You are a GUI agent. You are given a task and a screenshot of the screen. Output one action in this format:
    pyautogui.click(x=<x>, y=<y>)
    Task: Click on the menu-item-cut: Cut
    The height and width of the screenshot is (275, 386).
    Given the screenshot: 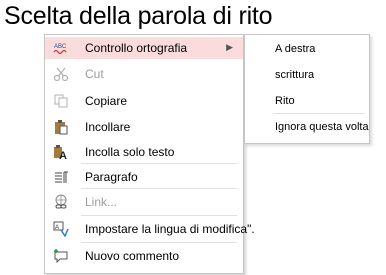 What is the action you would take?
    pyautogui.click(x=144, y=74)
    